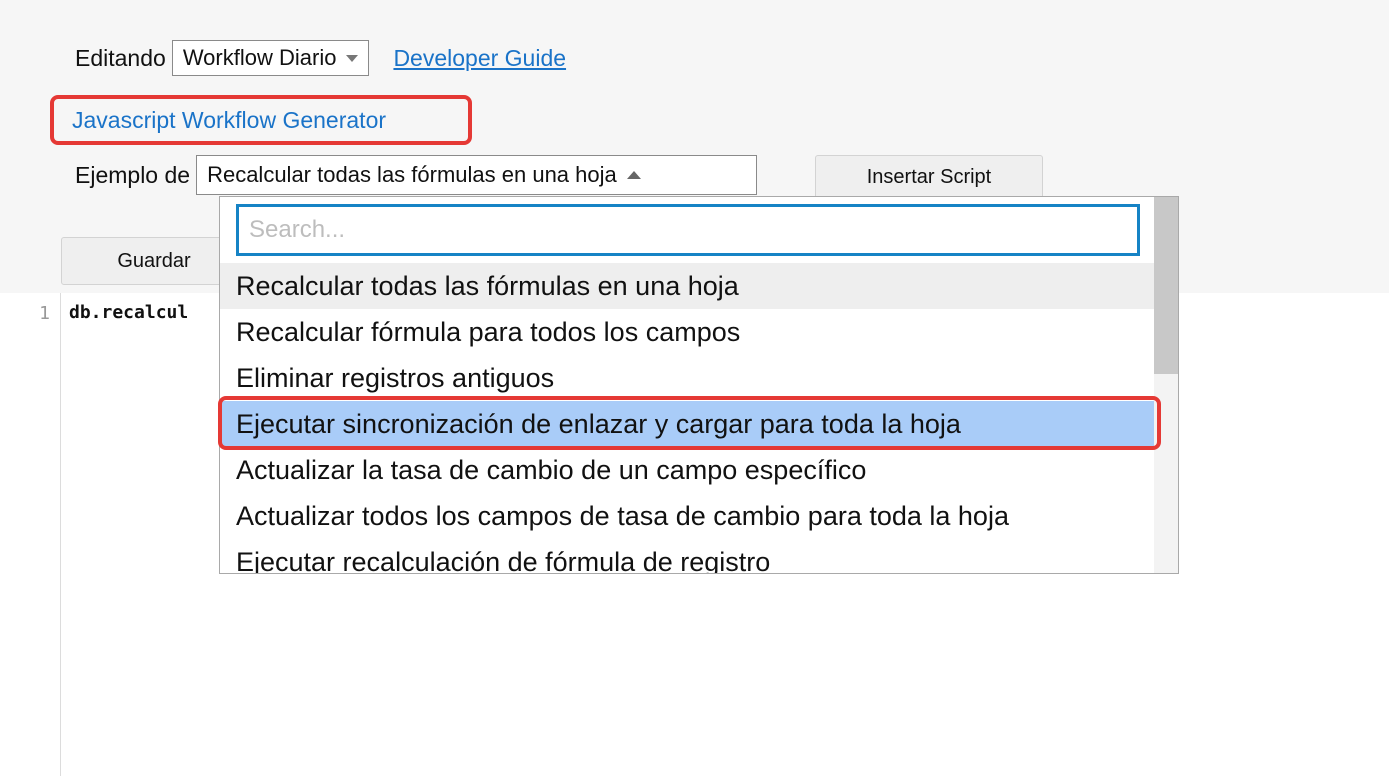  Describe the element at coordinates (229, 120) in the screenshot. I see `javascript-workflow-generator-link: Javascript Workflow Generator` at that location.